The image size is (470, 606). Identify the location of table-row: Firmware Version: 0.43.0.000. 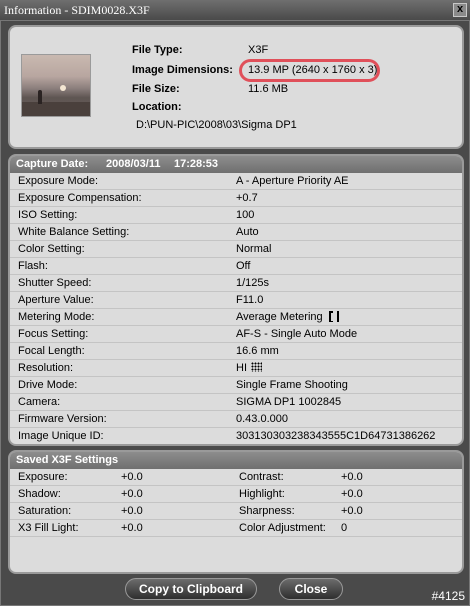
(236, 419).